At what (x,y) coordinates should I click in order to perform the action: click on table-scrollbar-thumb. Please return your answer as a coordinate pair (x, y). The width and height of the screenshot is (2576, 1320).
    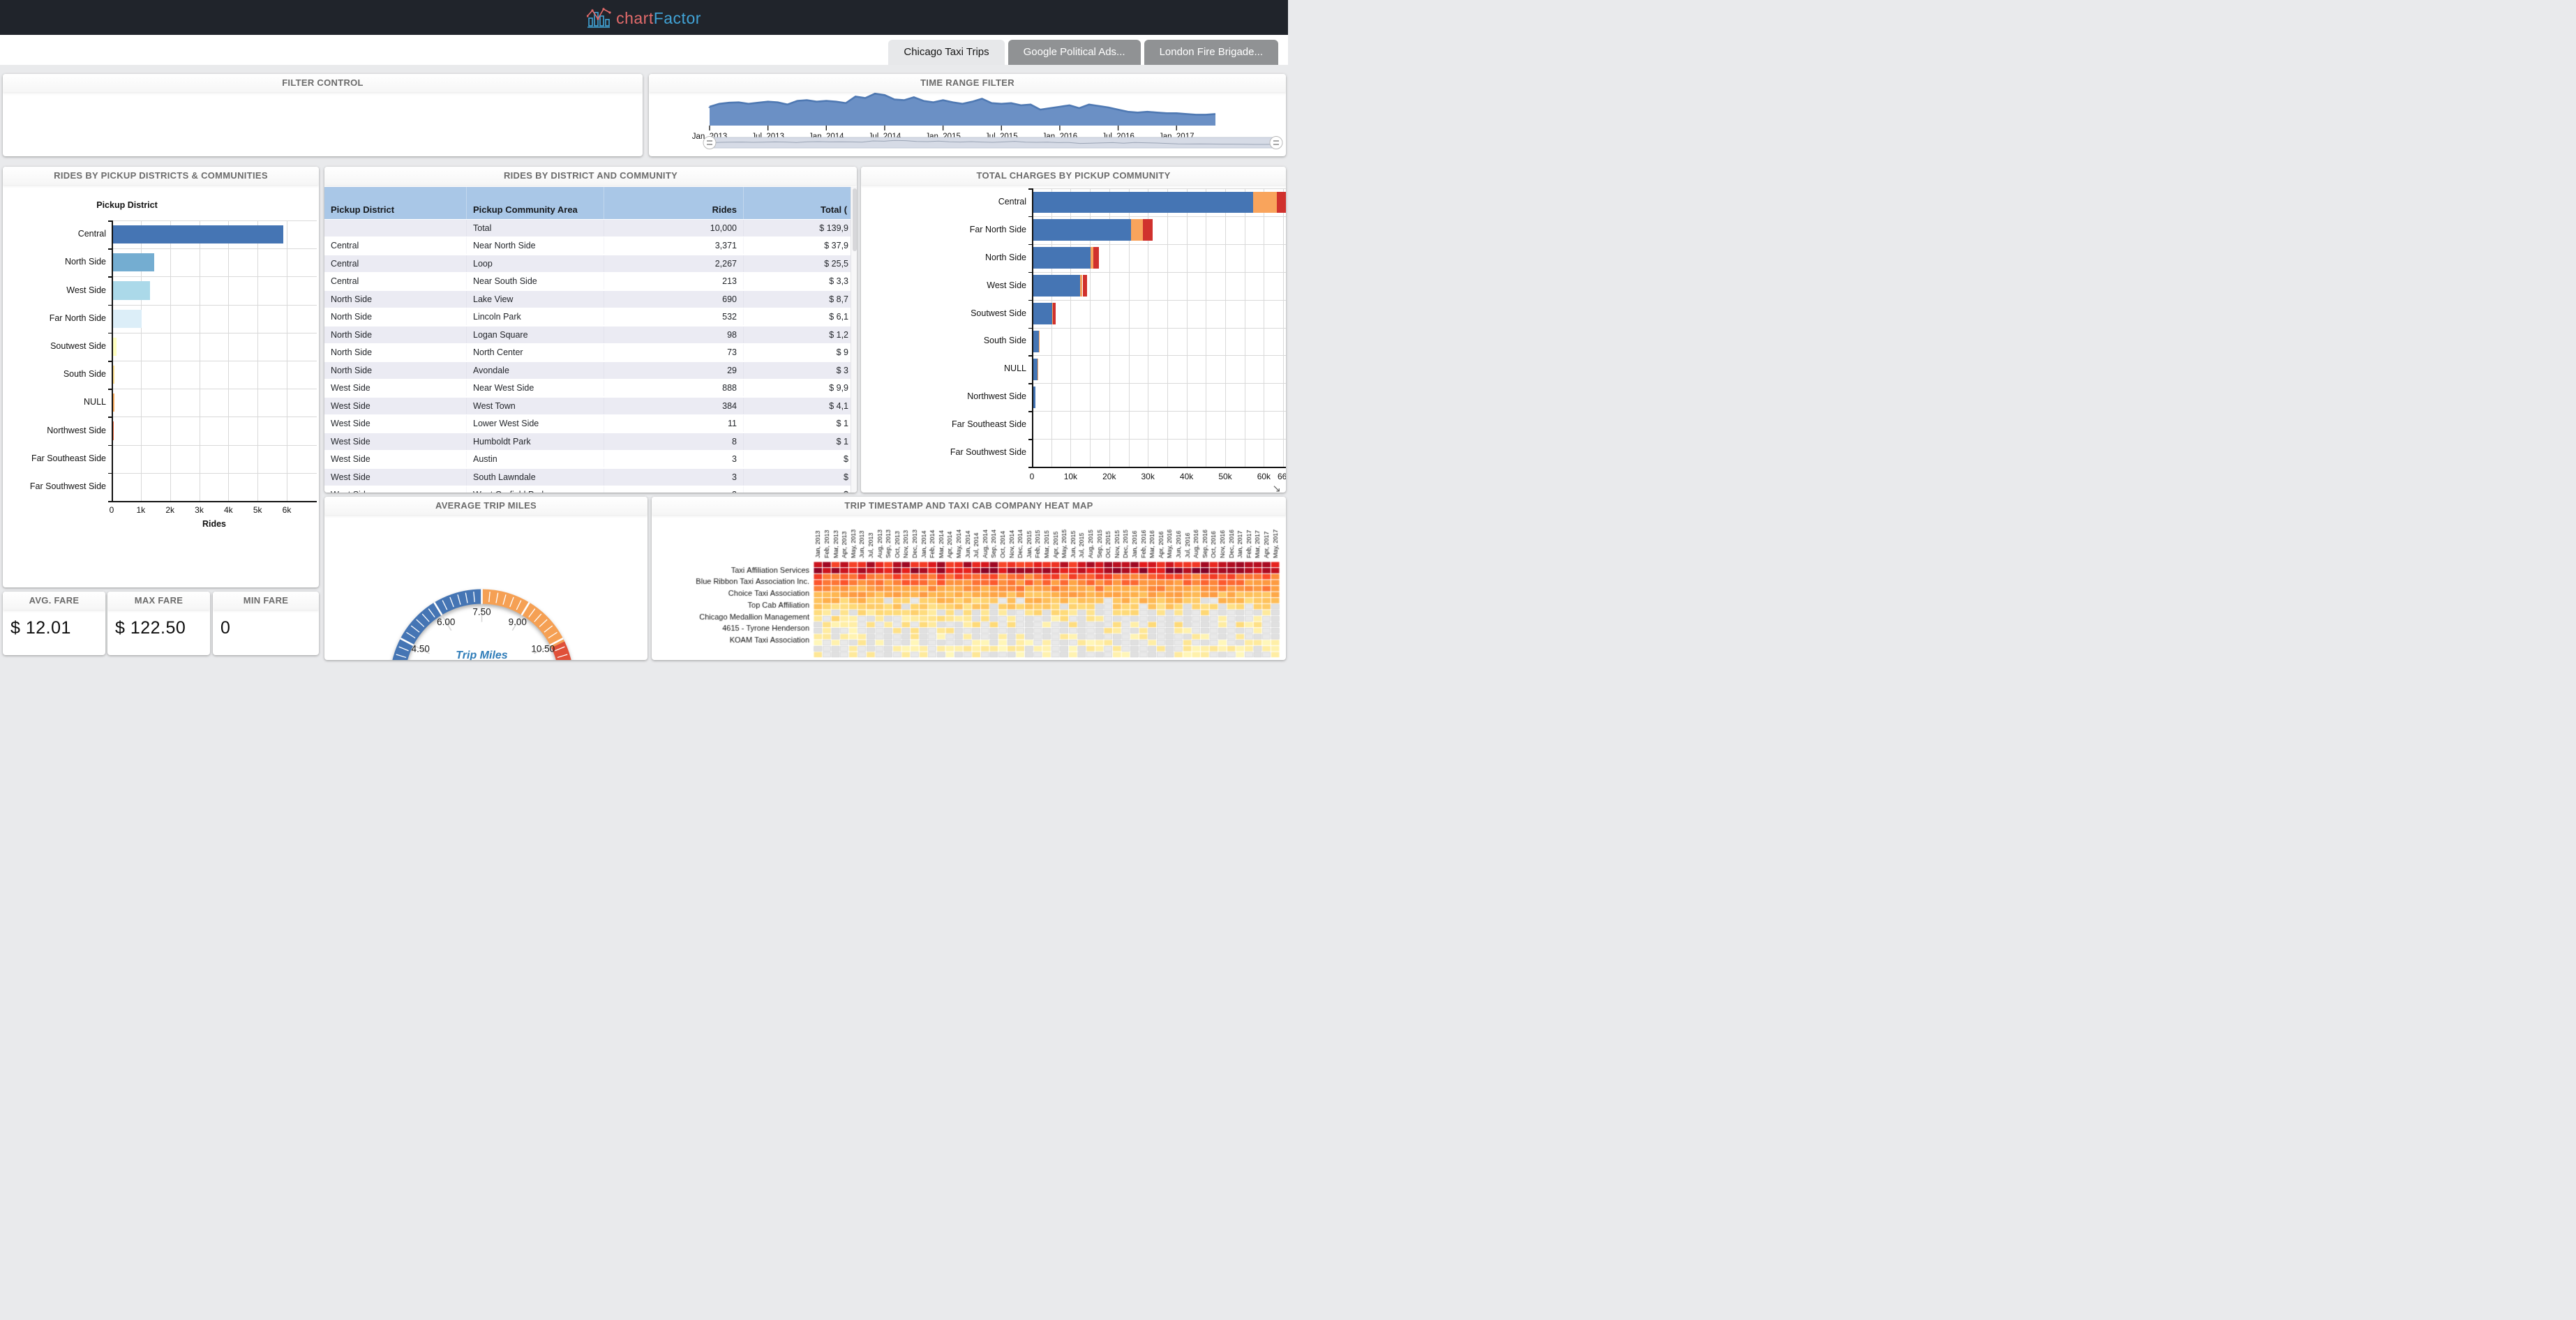
    Looking at the image, I should click on (855, 219).